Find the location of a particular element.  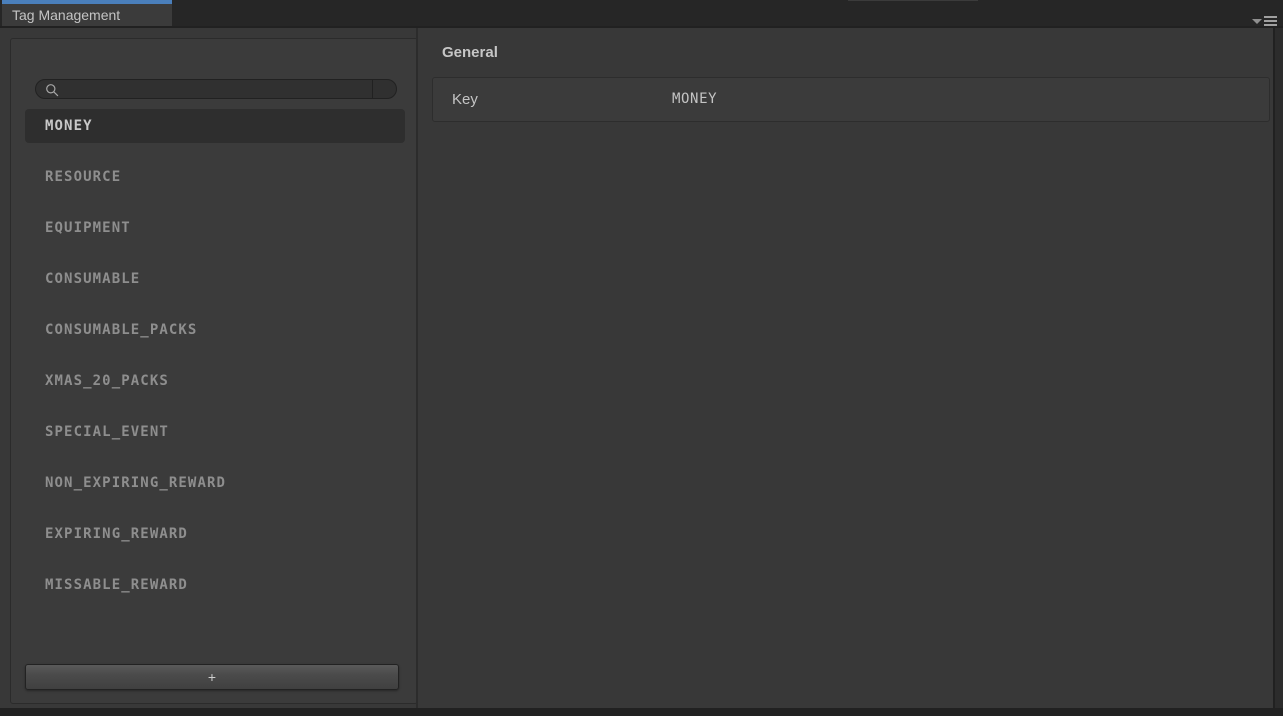

window-tab-bar: Tag Management is located at coordinates (641, 13).